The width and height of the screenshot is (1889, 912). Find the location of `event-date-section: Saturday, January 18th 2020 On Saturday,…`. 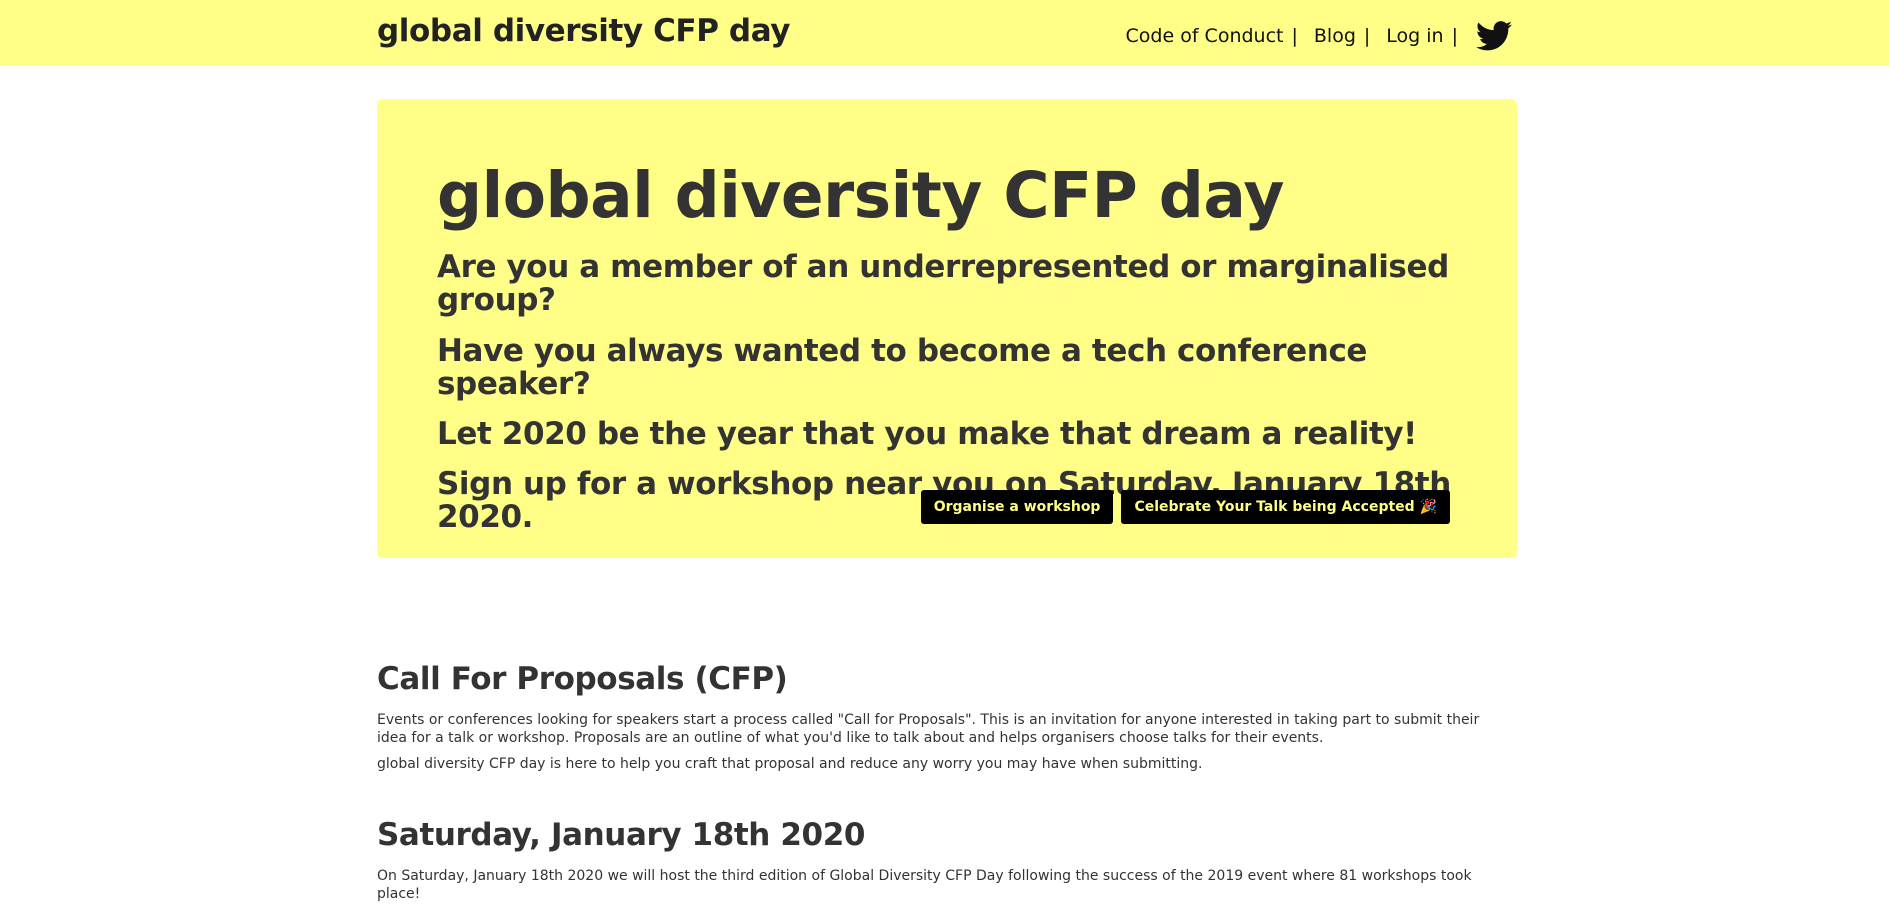

event-date-section: Saturday, January 18th 2020 On Saturday,… is located at coordinates (947, 864).